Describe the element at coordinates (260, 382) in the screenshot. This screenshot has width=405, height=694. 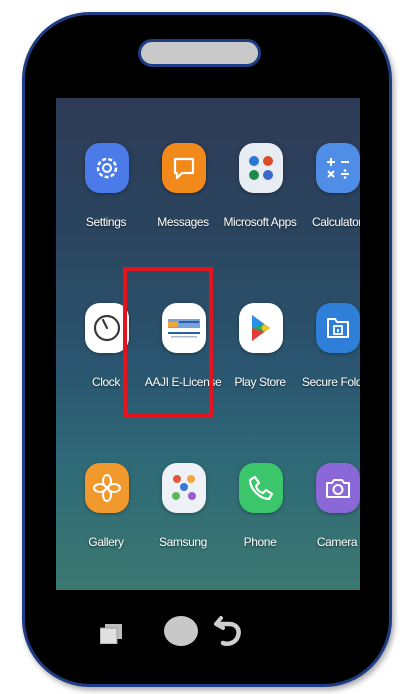
I see `app-label: Play Store` at that location.